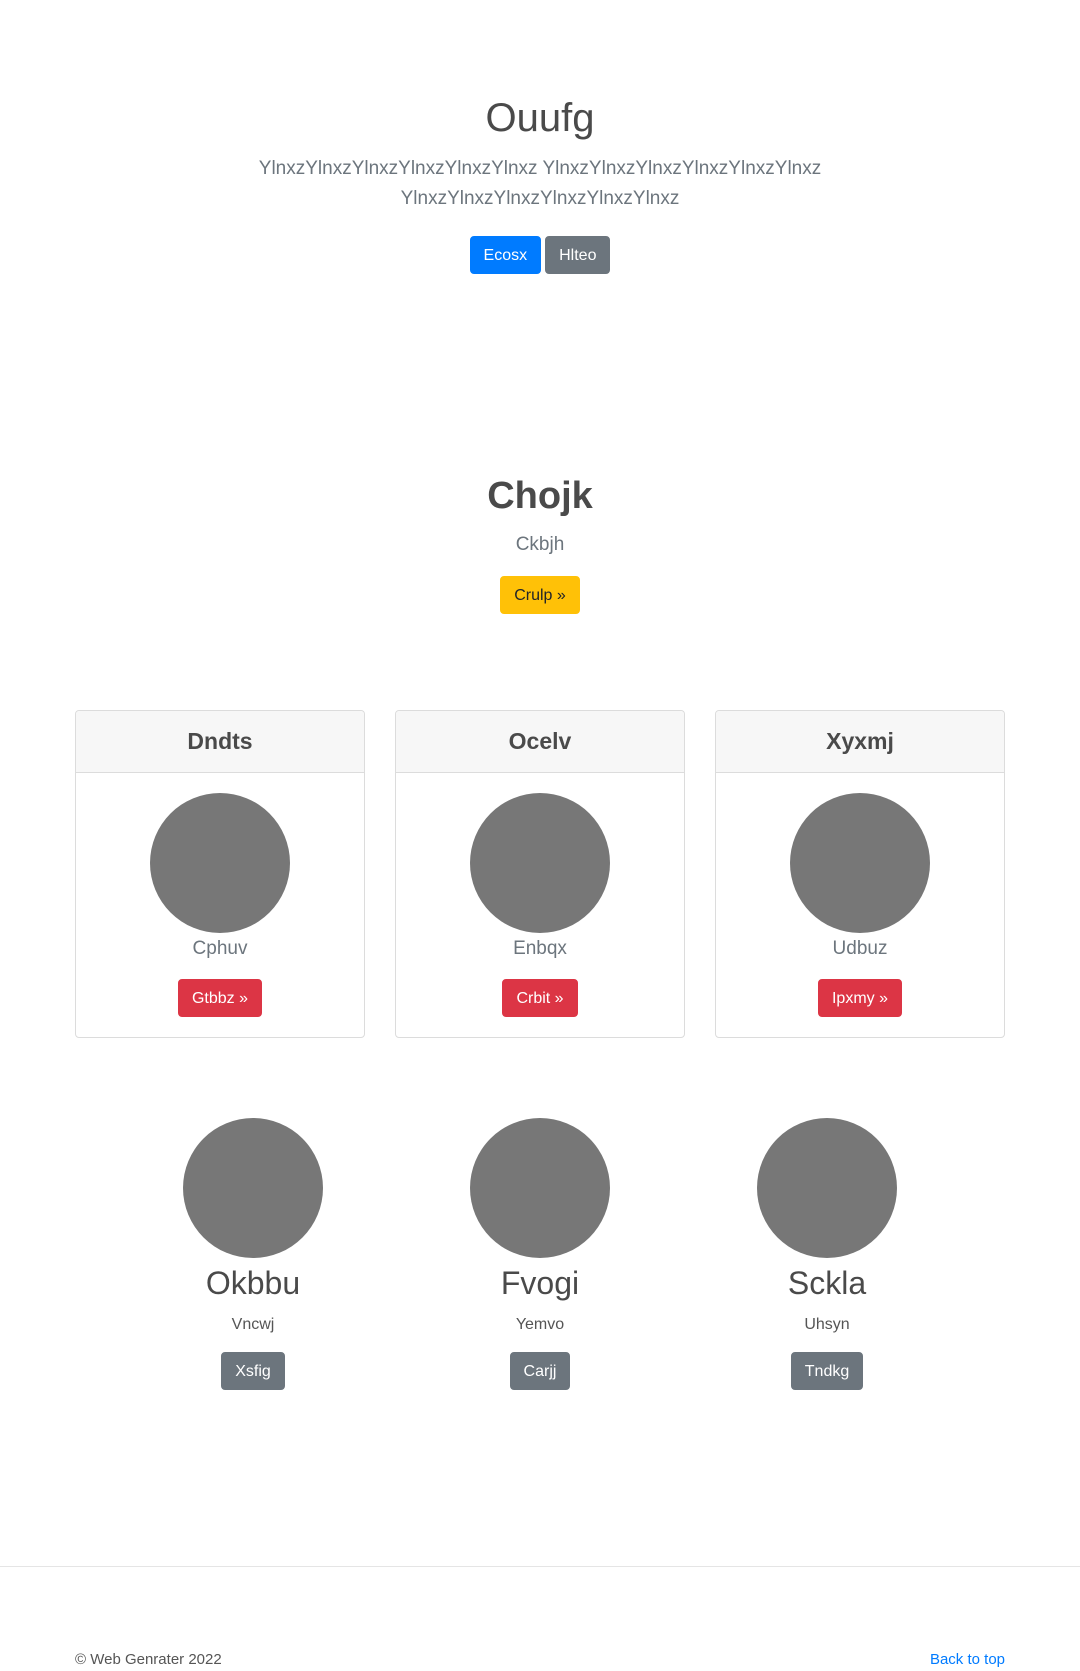 This screenshot has width=1080, height=1671. Describe the element at coordinates (220, 948) in the screenshot. I see `card-text: Cphuv` at that location.